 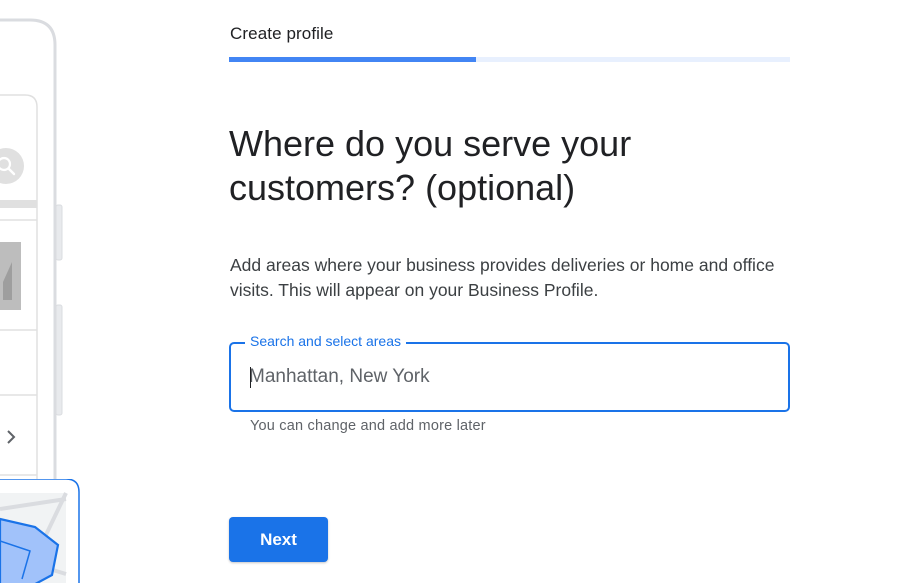 I want to click on page-header-title: Create profile, so click(x=282, y=33).